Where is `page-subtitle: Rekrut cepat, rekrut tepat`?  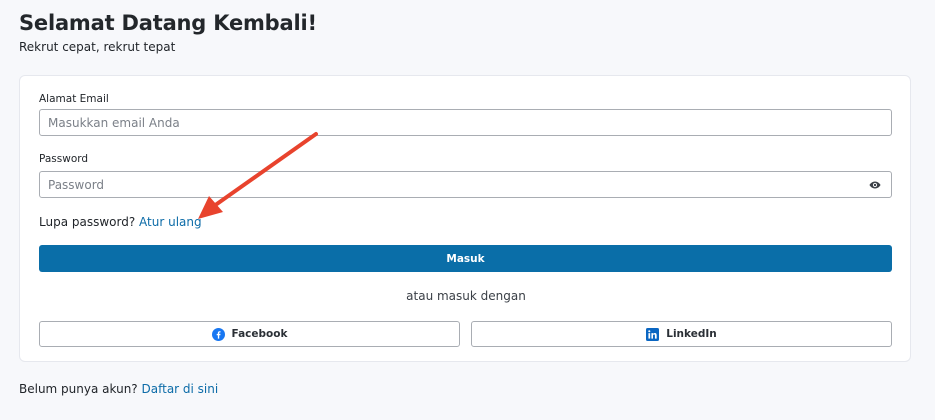 page-subtitle: Rekrut cepat, rekrut tepat is located at coordinates (97, 47).